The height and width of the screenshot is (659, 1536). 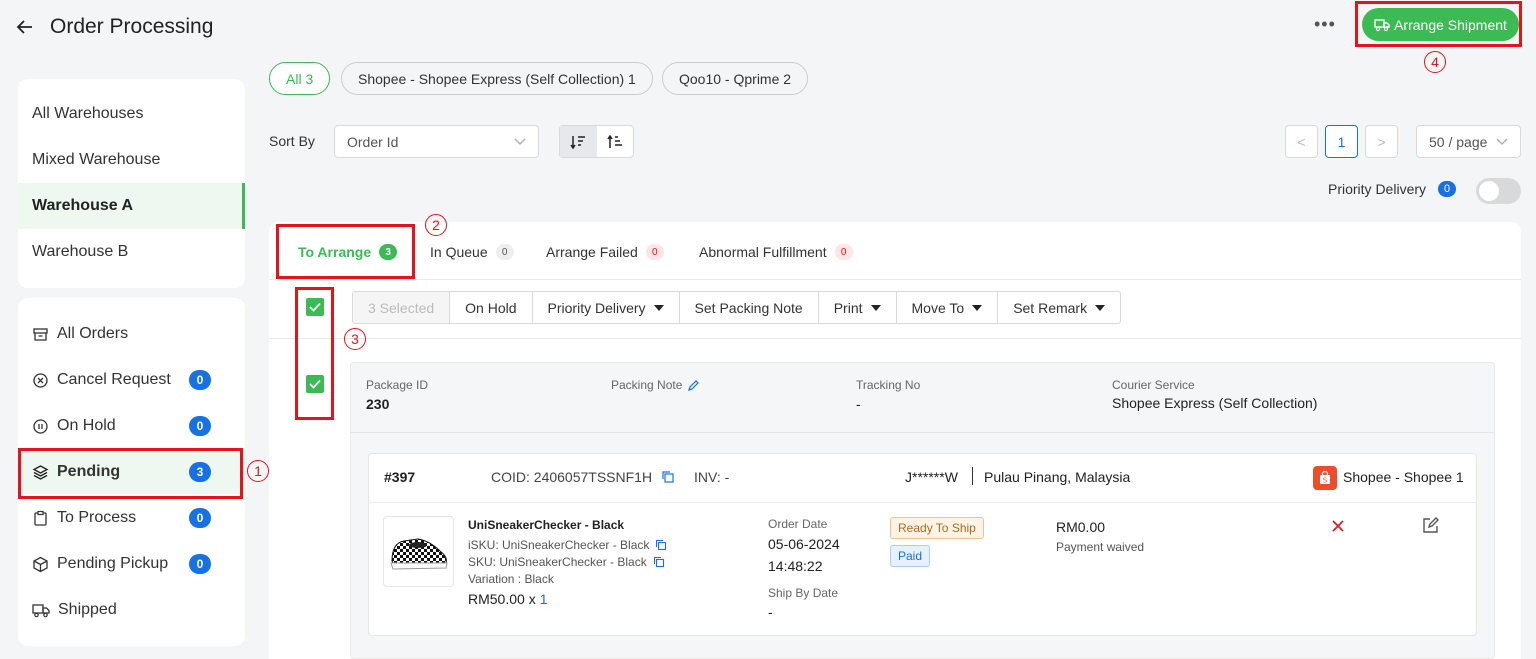 I want to click on payment-status-badge: Paid, so click(x=910, y=556).